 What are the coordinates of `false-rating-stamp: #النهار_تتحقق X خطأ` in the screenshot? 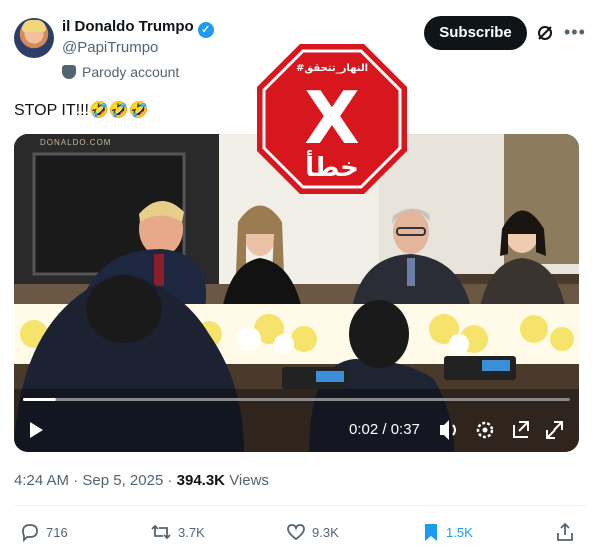 It's located at (332, 119).